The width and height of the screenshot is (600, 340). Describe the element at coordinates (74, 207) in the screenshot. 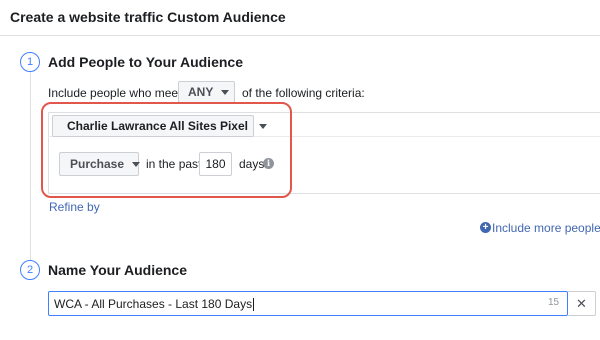

I see `refine-by-link: Refine by` at that location.